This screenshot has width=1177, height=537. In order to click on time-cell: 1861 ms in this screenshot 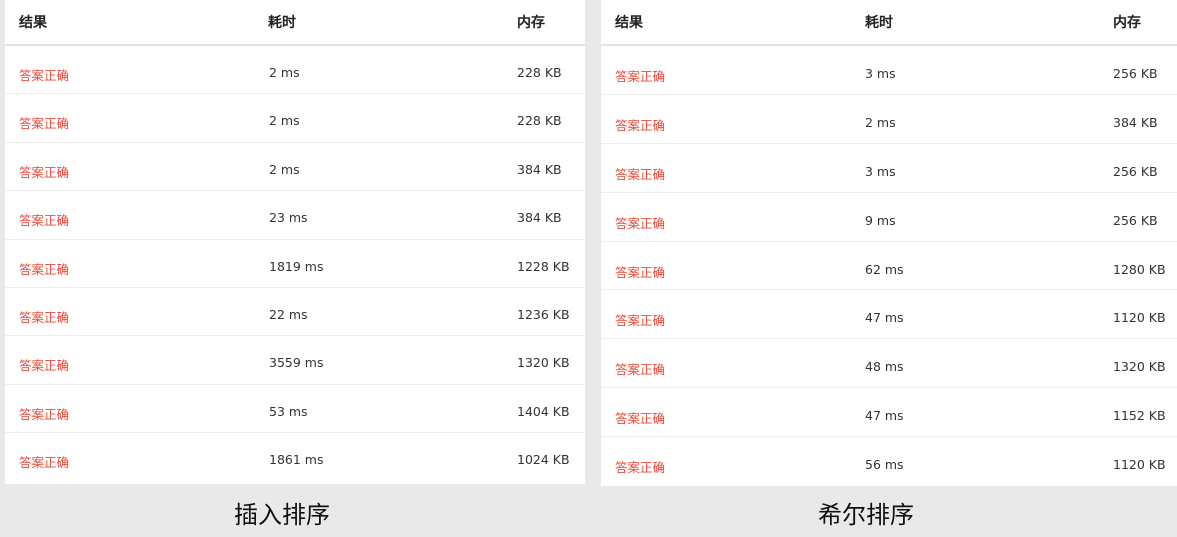, I will do `click(296, 460)`.